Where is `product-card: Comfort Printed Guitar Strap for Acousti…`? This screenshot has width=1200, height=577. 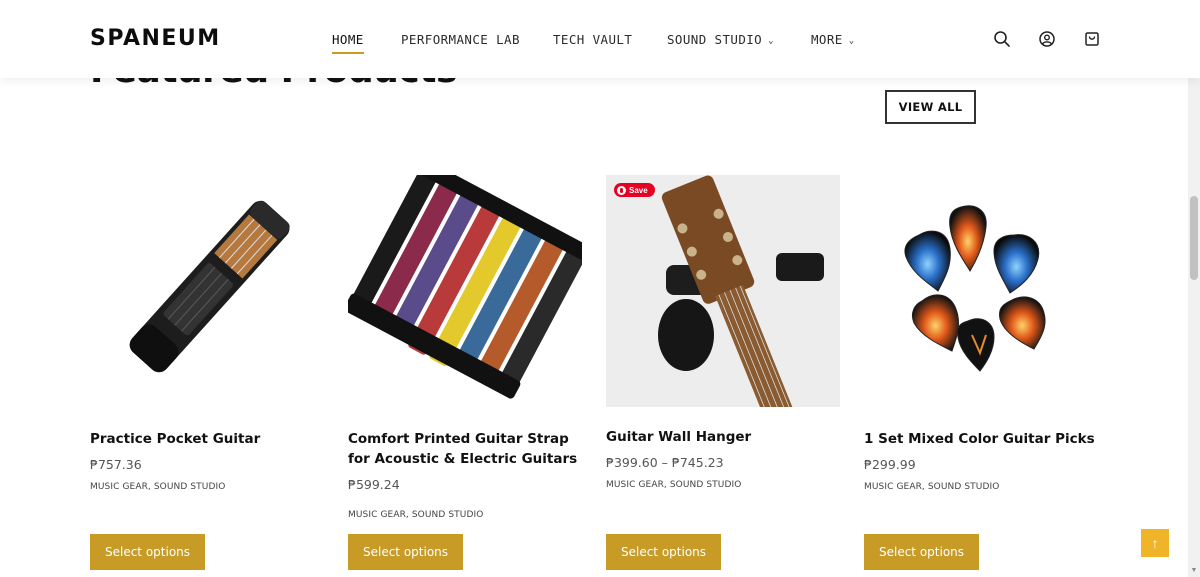 product-card: Comfort Printed Guitar Strap for Acousti… is located at coordinates (465, 372).